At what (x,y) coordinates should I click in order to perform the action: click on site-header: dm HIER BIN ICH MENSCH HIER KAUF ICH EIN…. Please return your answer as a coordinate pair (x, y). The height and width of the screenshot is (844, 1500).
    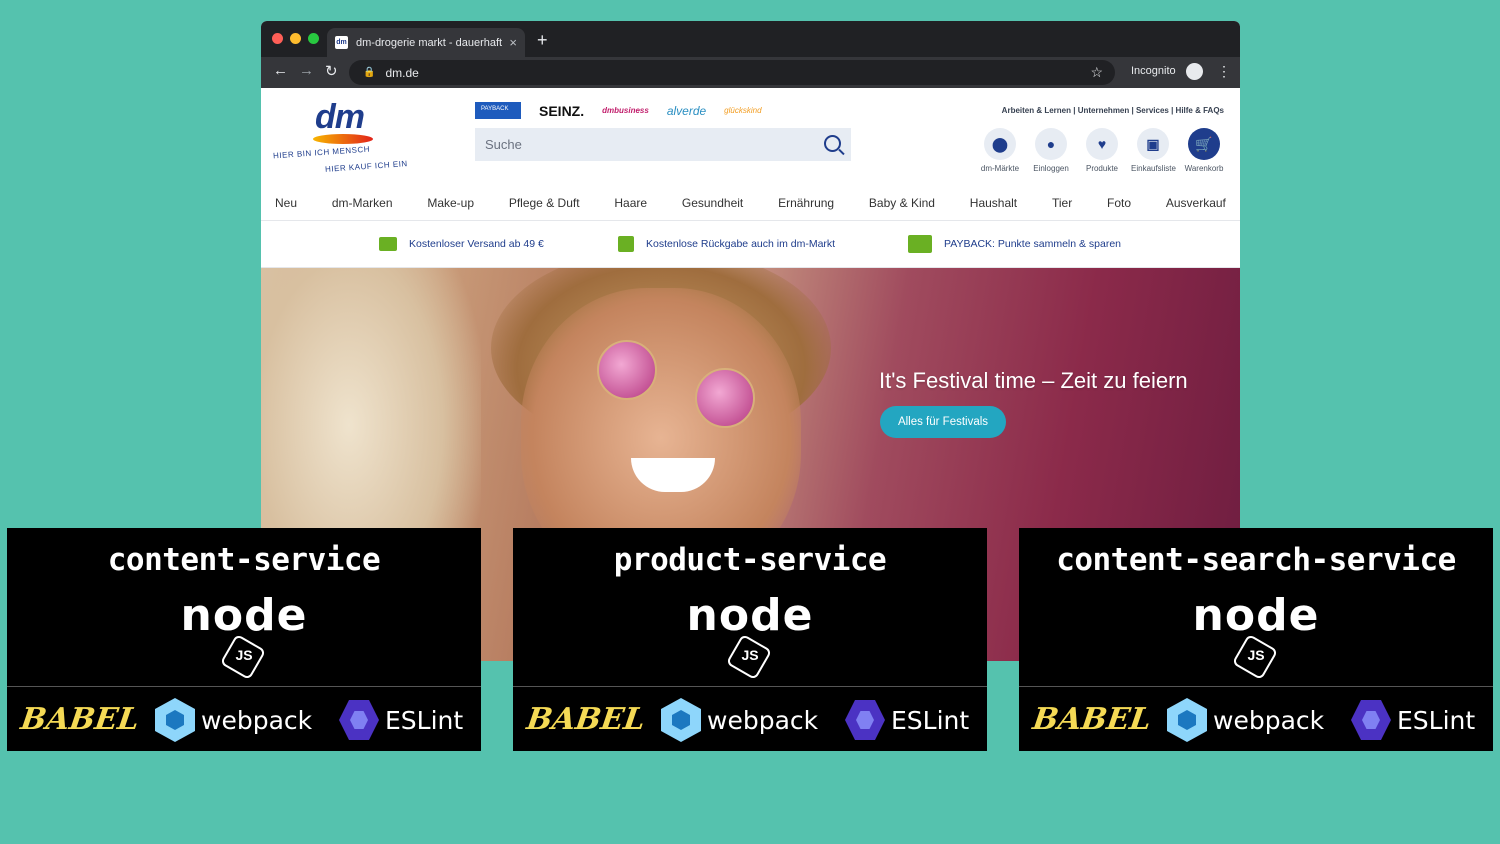
    Looking at the image, I should click on (750, 137).